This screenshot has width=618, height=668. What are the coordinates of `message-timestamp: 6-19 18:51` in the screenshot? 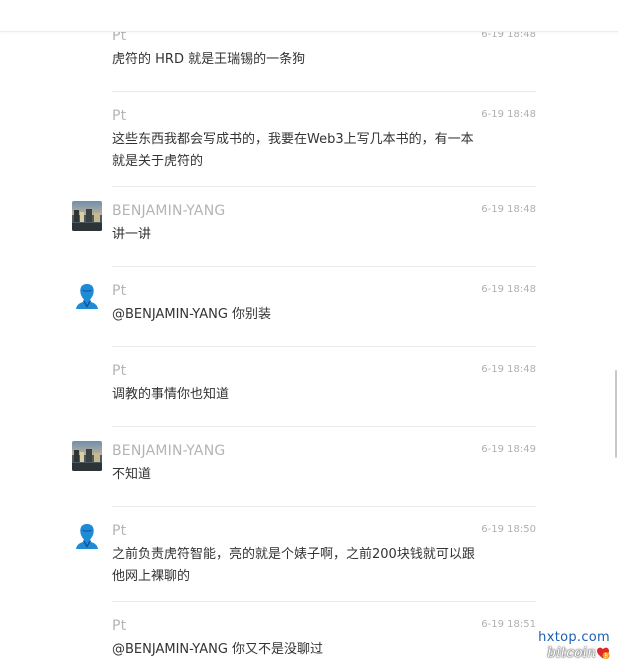 It's located at (508, 624).